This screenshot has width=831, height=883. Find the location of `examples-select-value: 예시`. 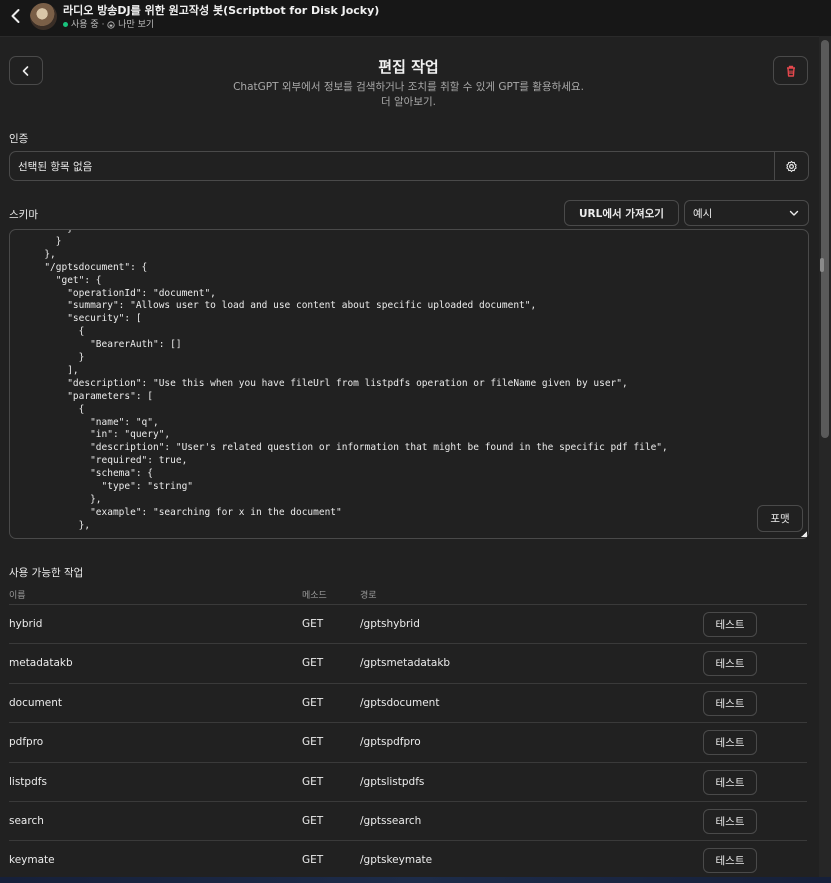

examples-select-value: 예시 is located at coordinates (703, 214).